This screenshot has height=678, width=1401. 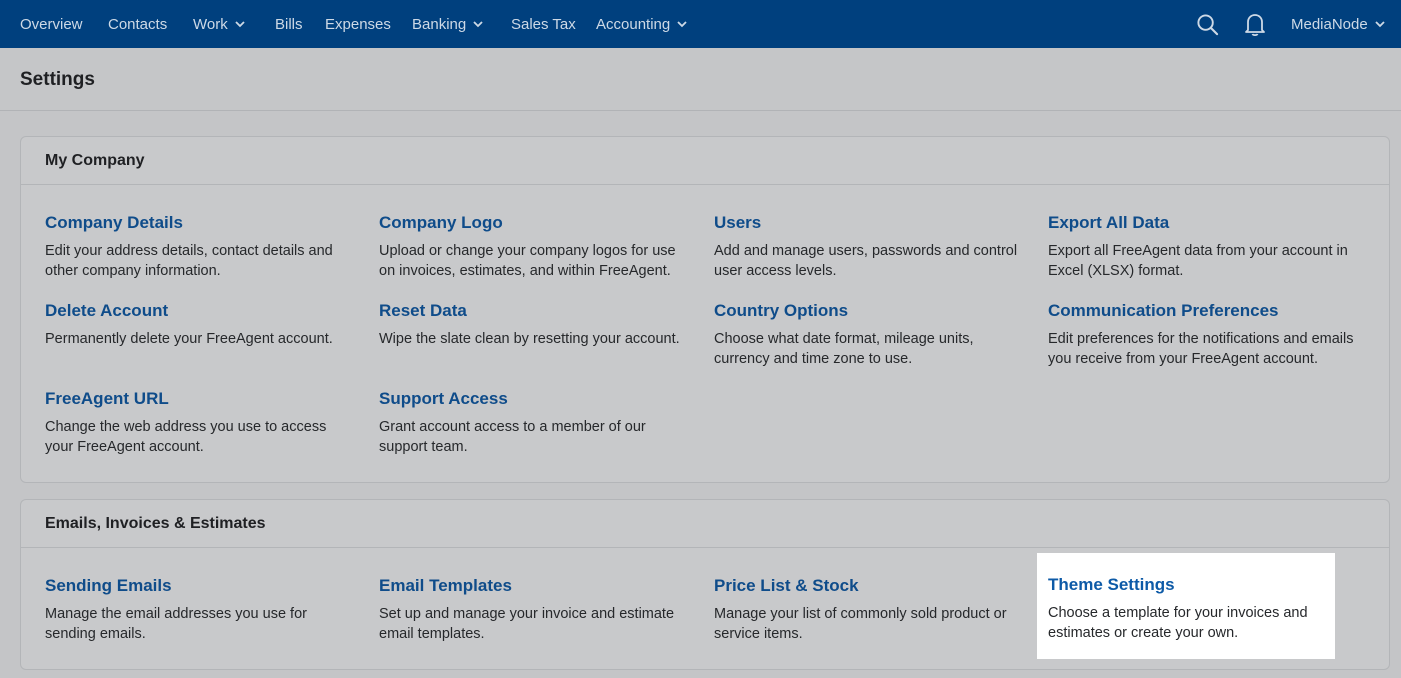 I want to click on account-name: MediaNode, so click(x=1329, y=24).